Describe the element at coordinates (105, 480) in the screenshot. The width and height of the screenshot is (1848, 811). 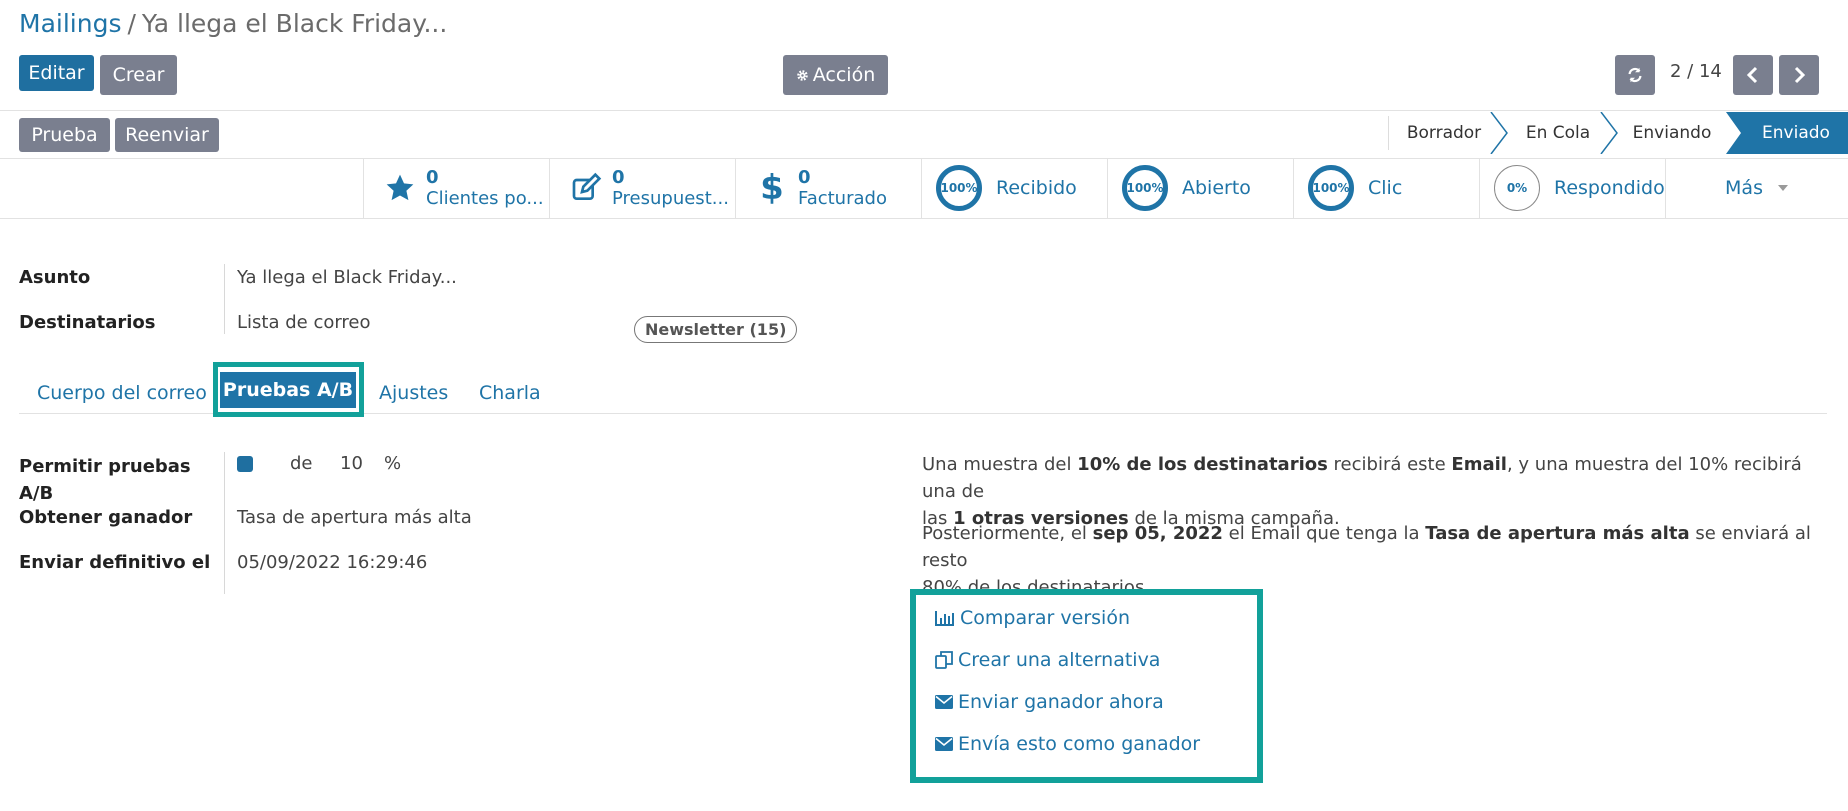
I see `allow-ab-label: Permitir pruebas A/B` at that location.